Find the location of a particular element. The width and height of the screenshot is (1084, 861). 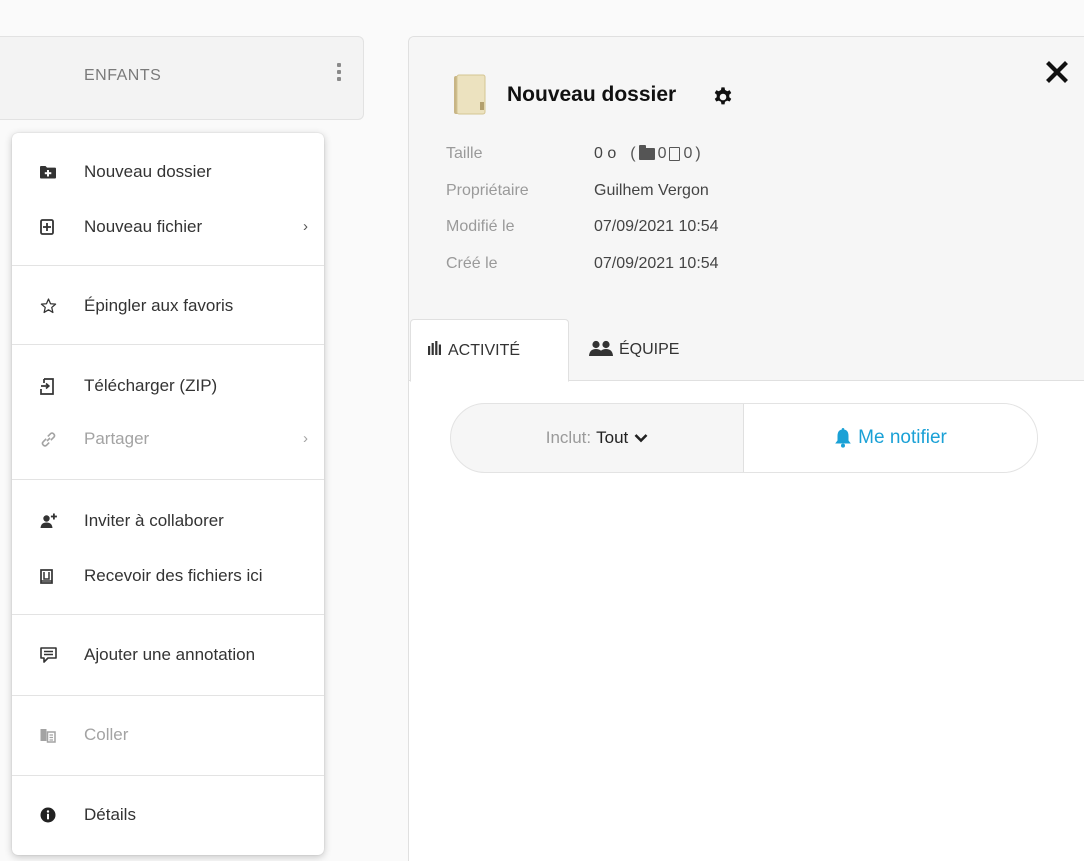

menu-item-label: Épingler aux favoris is located at coordinates (159, 305).